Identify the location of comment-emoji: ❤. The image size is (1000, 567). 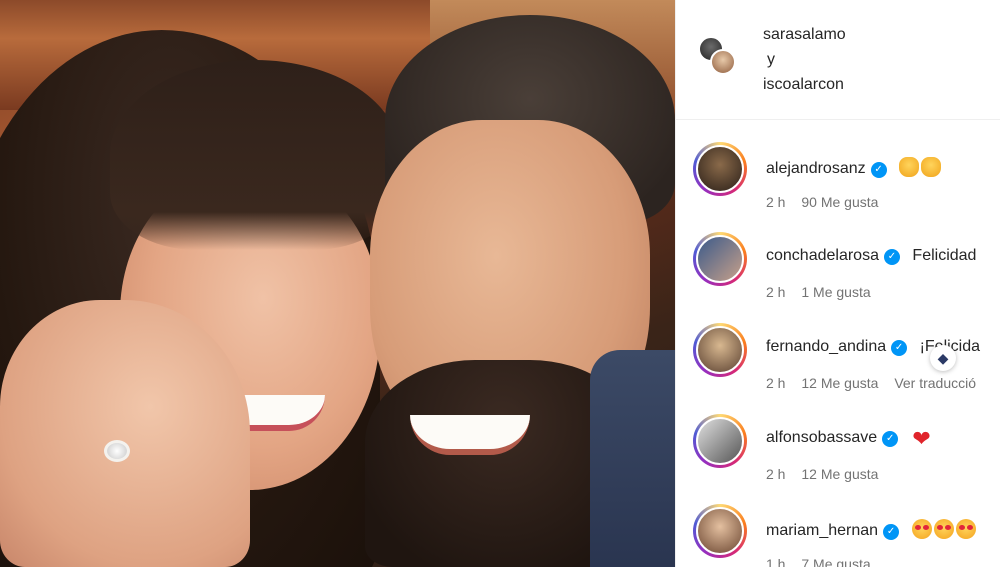
(923, 438).